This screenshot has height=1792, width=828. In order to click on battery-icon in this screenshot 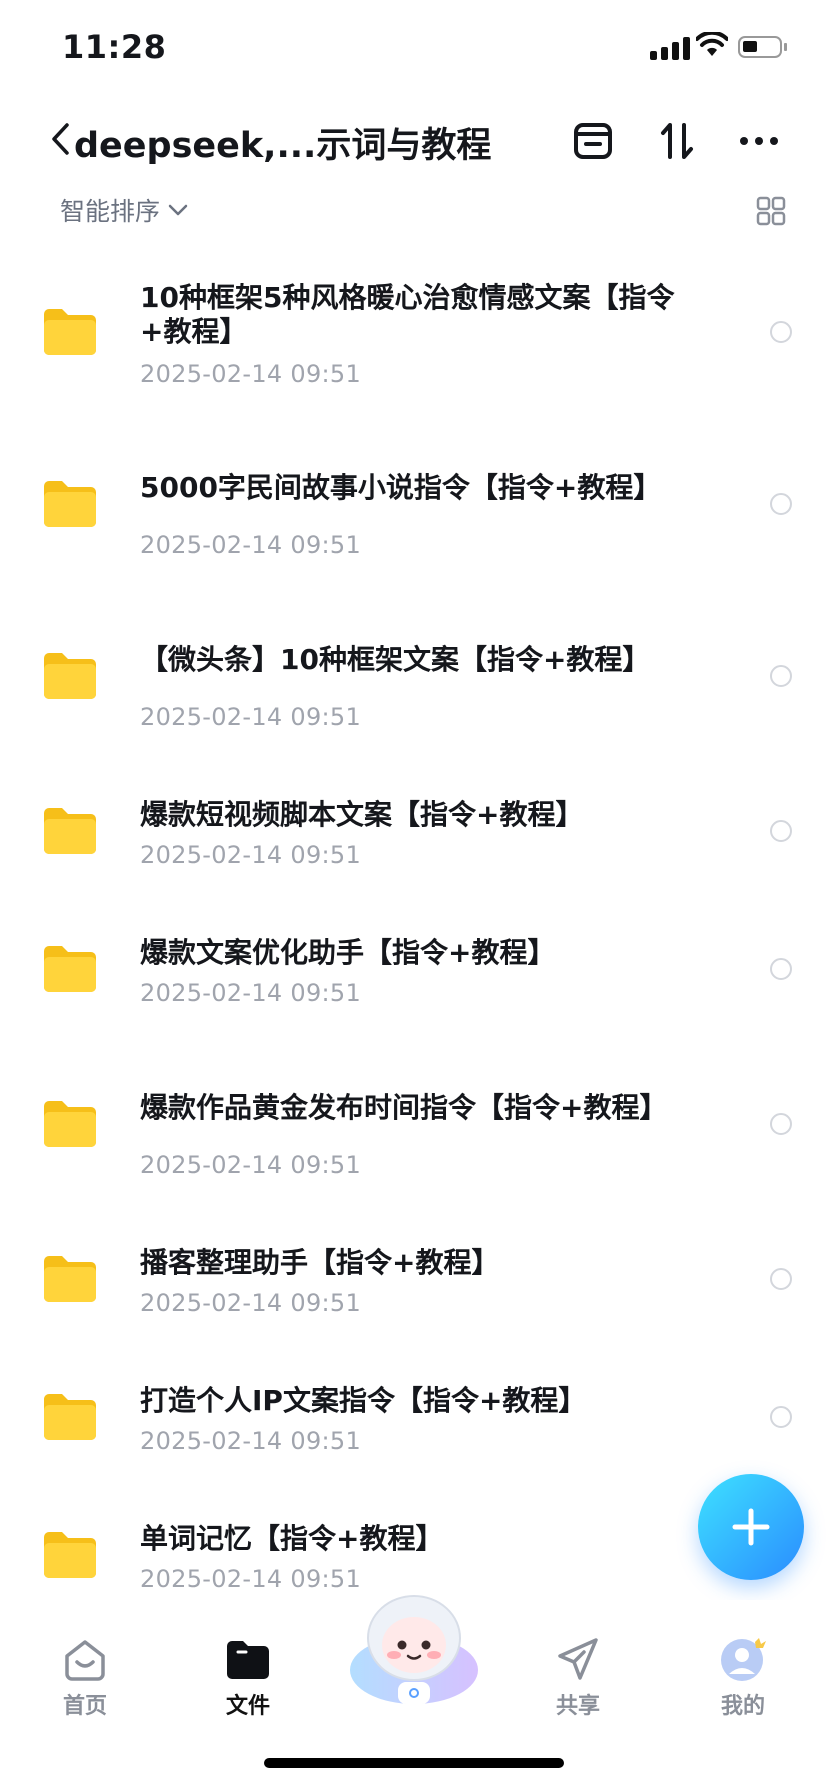, I will do `click(762, 47)`.